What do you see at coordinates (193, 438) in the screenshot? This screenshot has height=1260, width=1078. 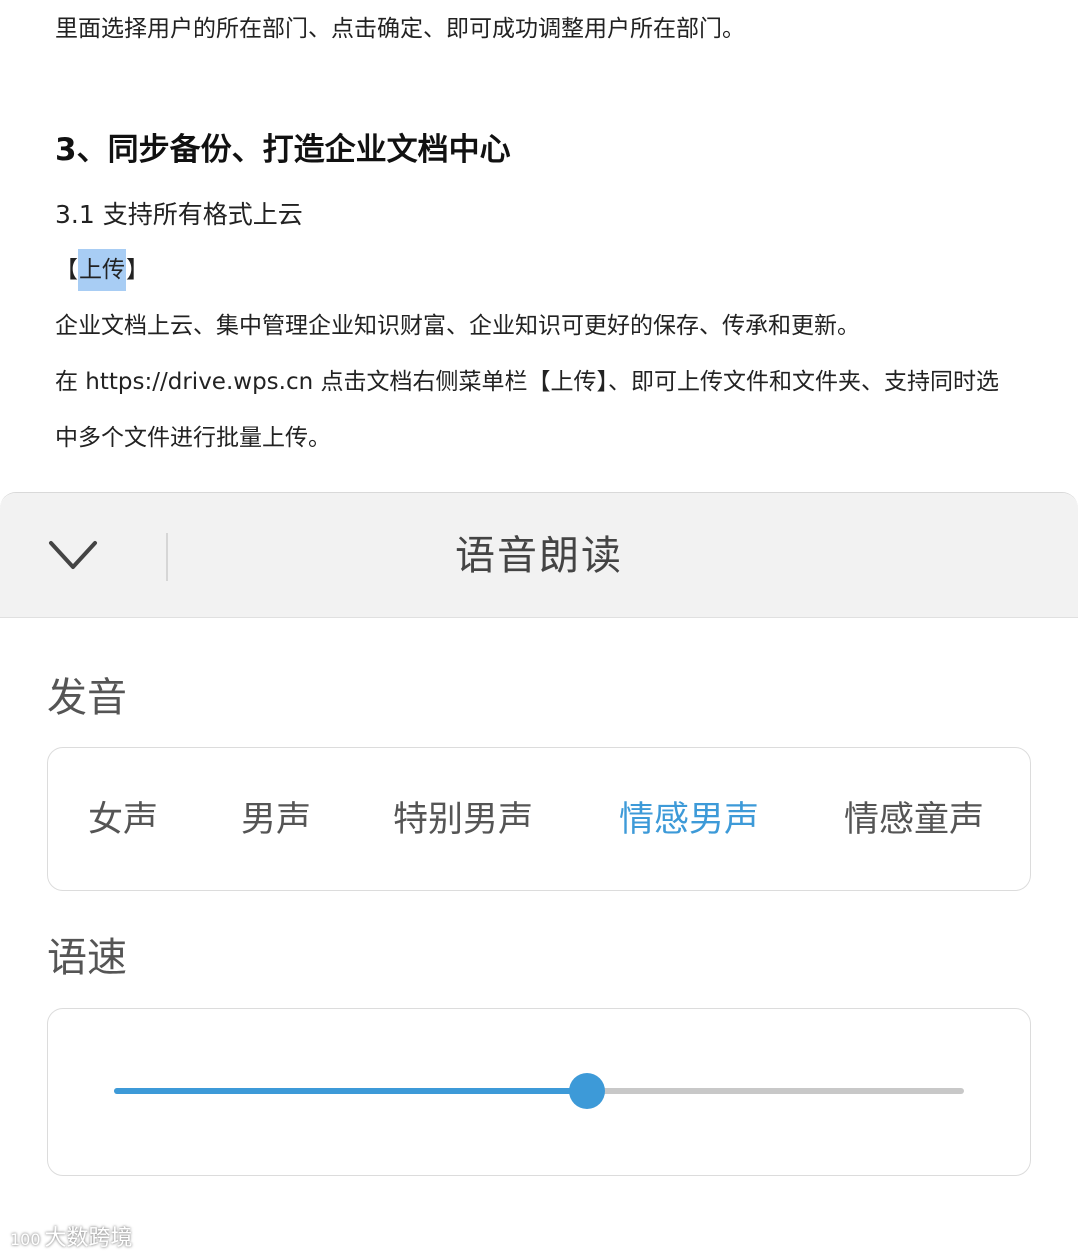 I see `paragraph-line: 中多个文件进行批量上传。` at bounding box center [193, 438].